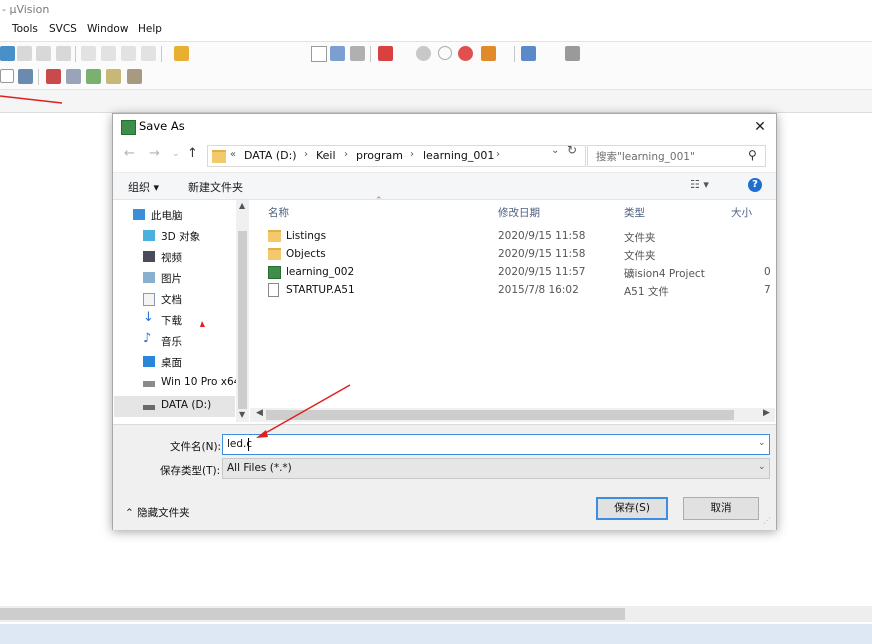  What do you see at coordinates (766, 413) in the screenshot?
I see `scroll-right-icon: ▶` at bounding box center [766, 413].